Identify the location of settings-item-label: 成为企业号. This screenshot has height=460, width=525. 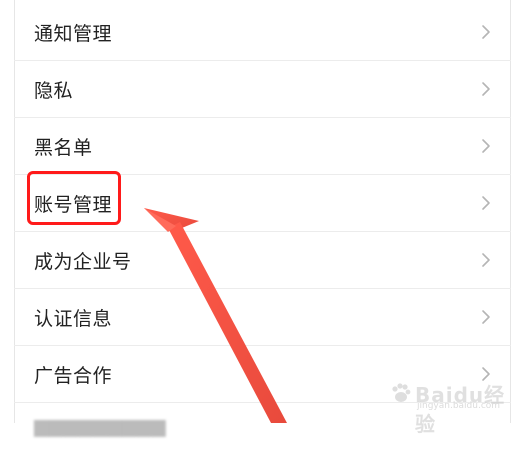
(83, 261).